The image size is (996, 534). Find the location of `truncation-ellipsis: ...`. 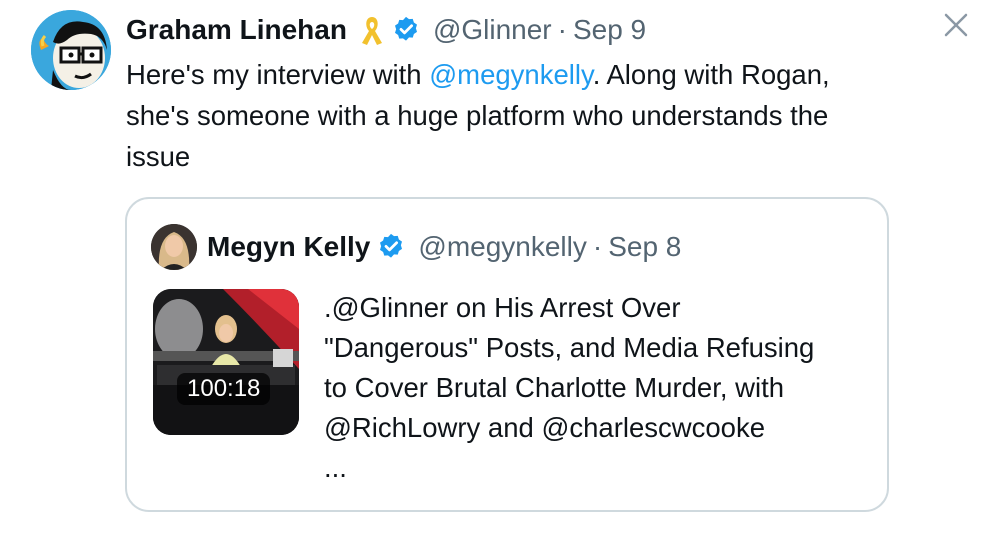

truncation-ellipsis: ... is located at coordinates (335, 467).